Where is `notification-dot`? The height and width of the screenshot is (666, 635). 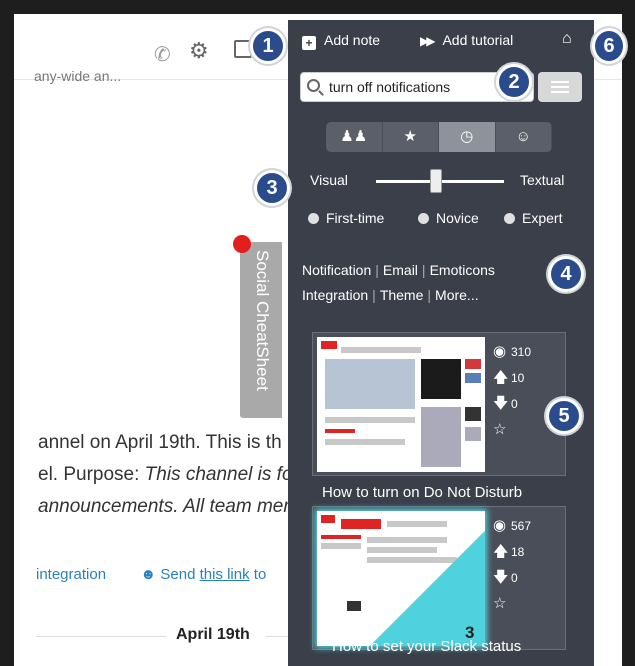 notification-dot is located at coordinates (242, 244).